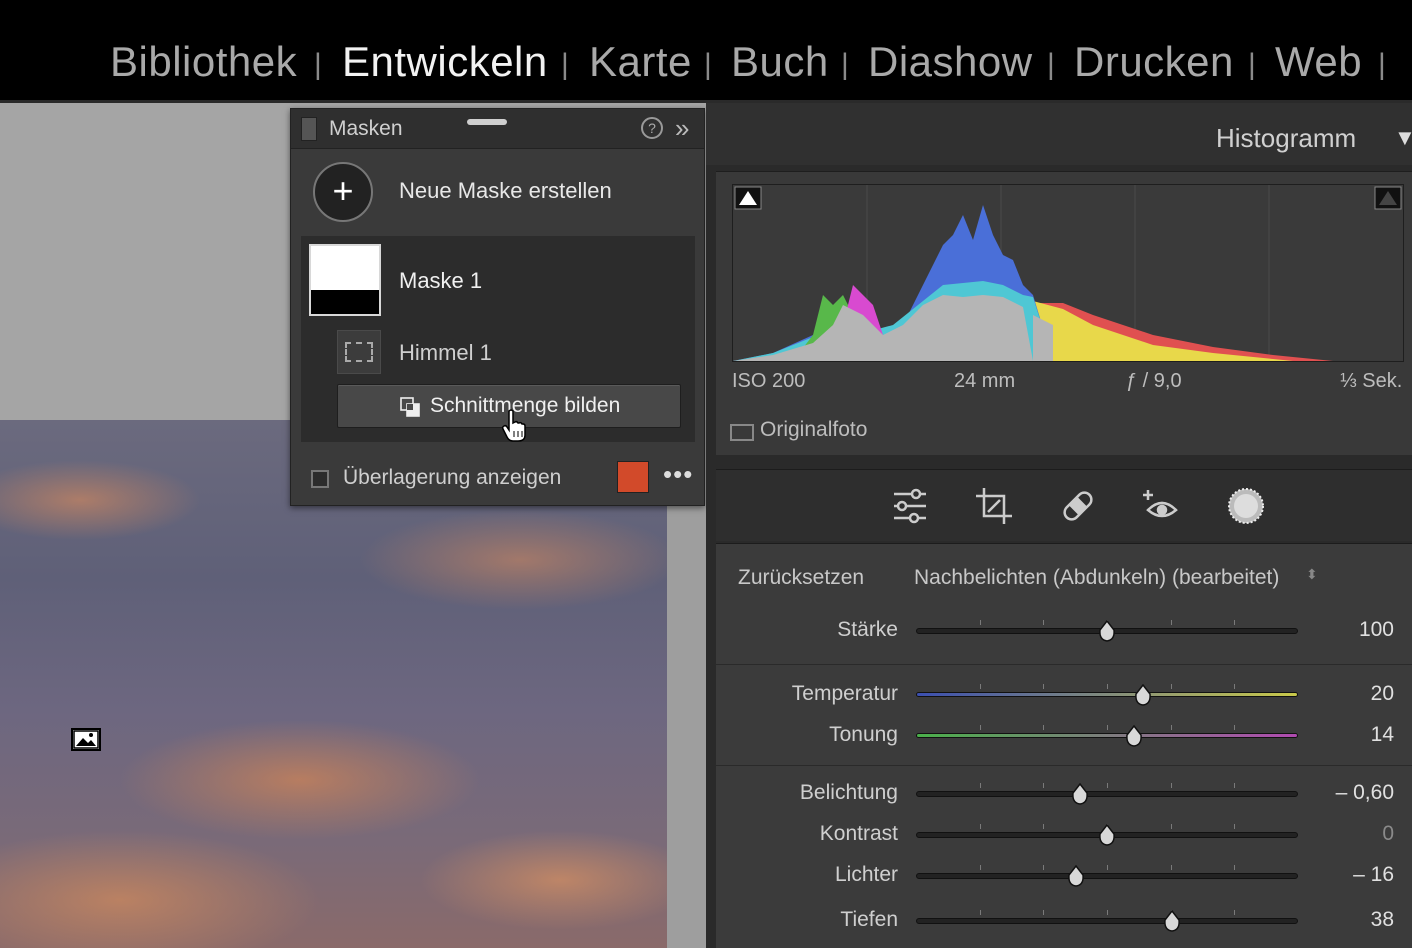 This screenshot has height=948, width=1412. I want to click on component-name: Himmel 1, so click(445, 353).